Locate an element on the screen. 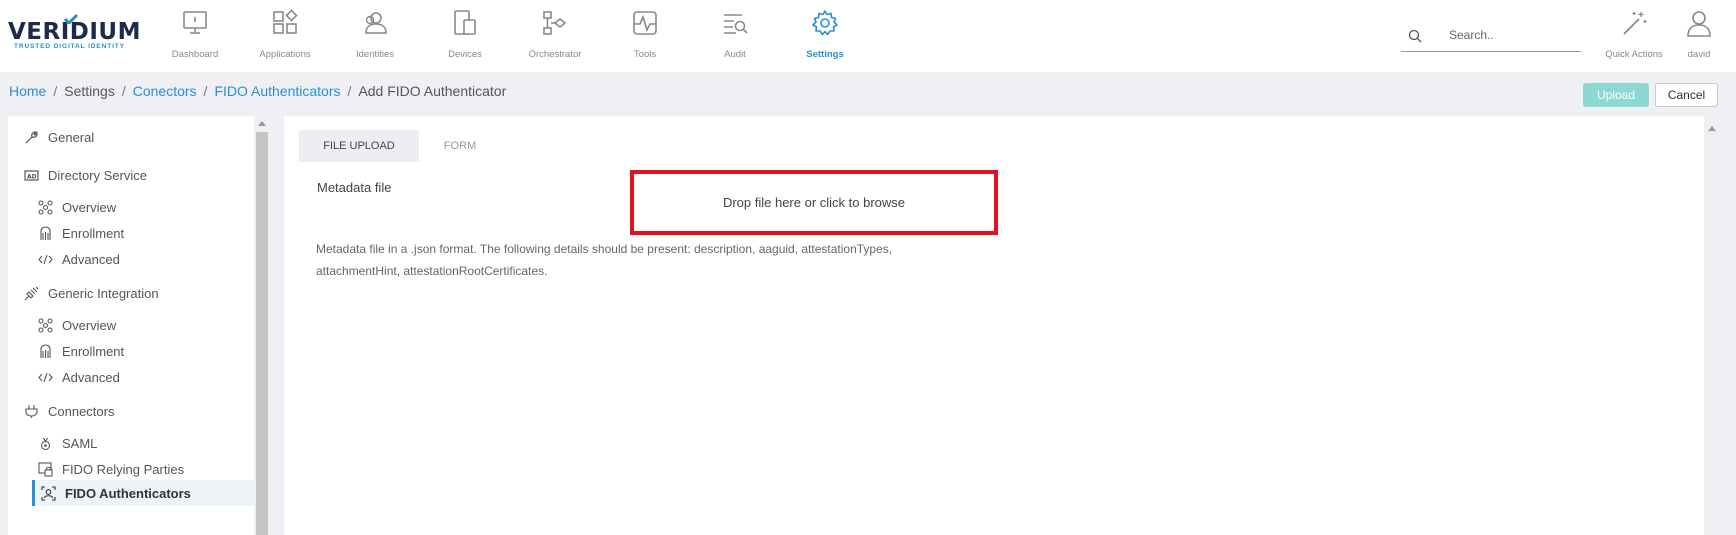 The width and height of the screenshot is (1736, 535). saml-icon is located at coordinates (45, 443).